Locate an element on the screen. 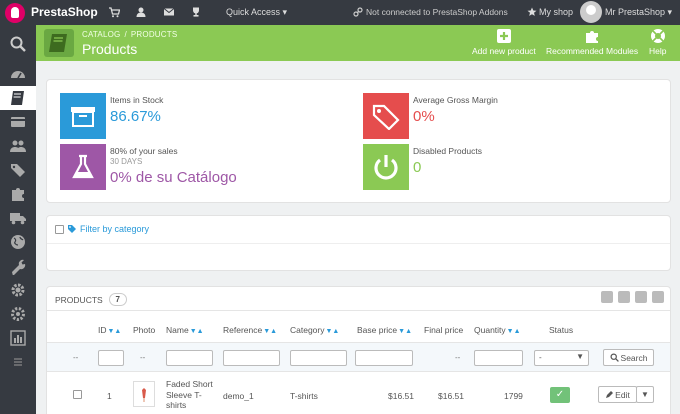 The image size is (680, 414). link-icon is located at coordinates (358, 12).